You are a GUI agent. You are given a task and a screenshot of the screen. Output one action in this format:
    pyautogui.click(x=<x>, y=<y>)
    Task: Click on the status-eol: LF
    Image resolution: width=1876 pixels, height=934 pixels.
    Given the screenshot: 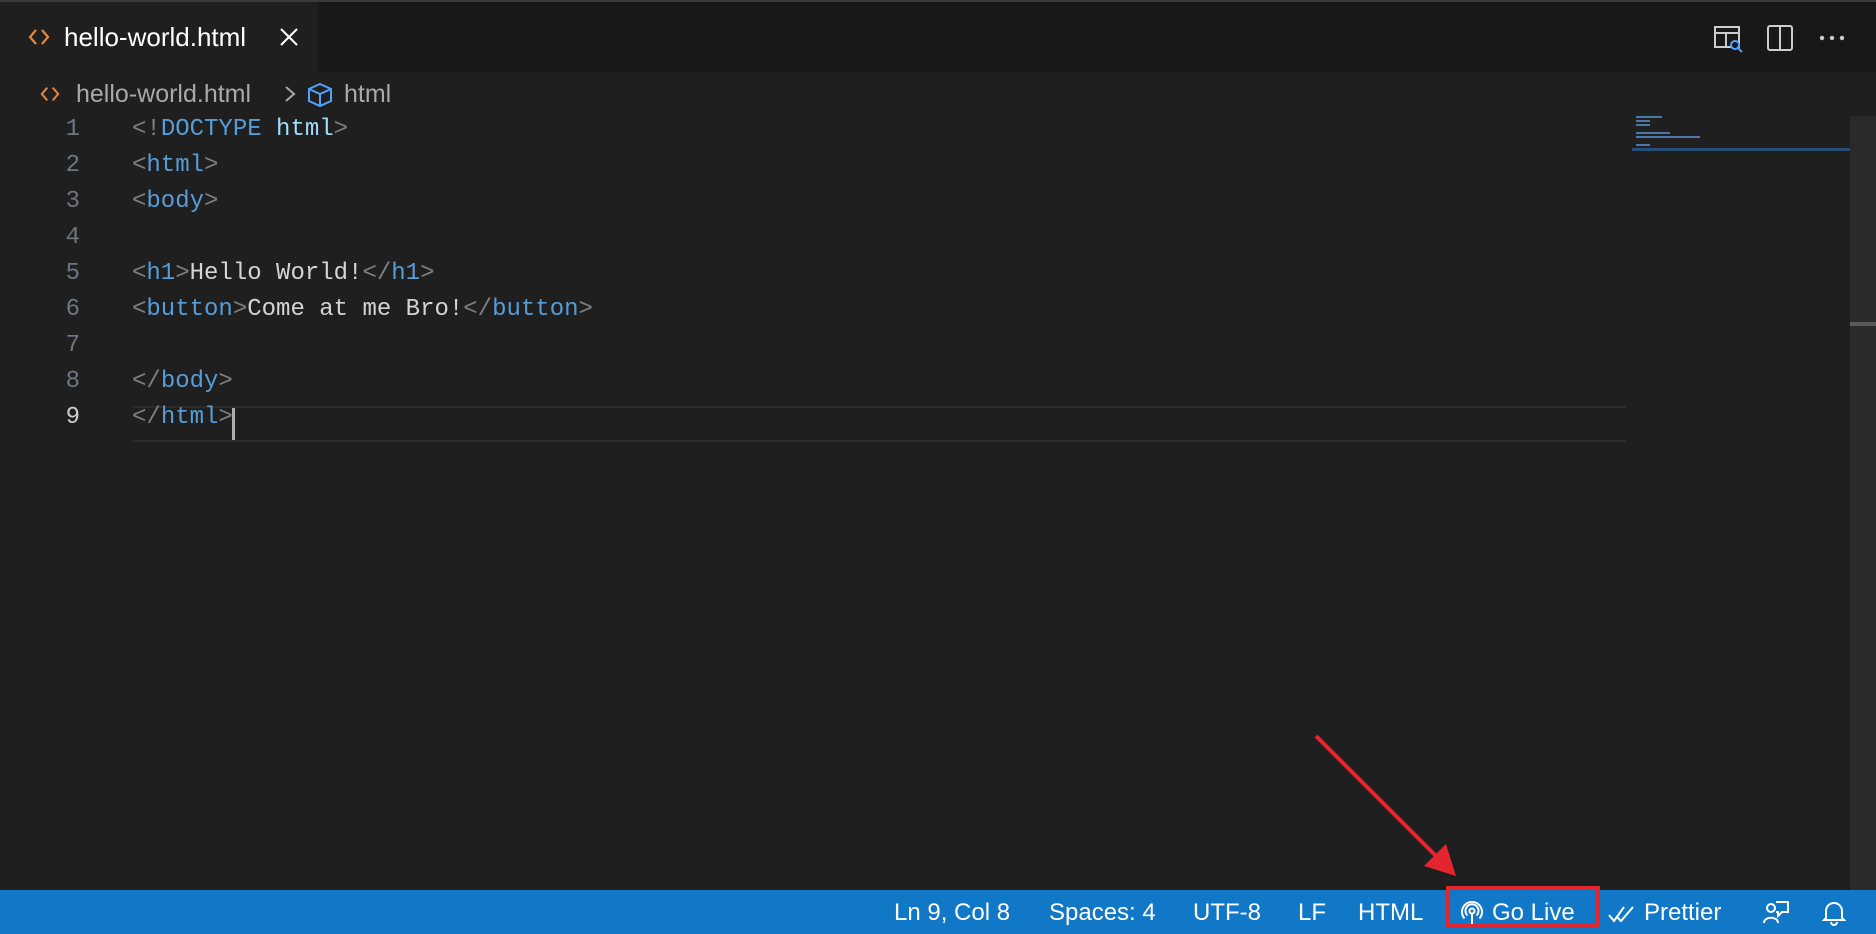 What is the action you would take?
    pyautogui.click(x=1312, y=913)
    